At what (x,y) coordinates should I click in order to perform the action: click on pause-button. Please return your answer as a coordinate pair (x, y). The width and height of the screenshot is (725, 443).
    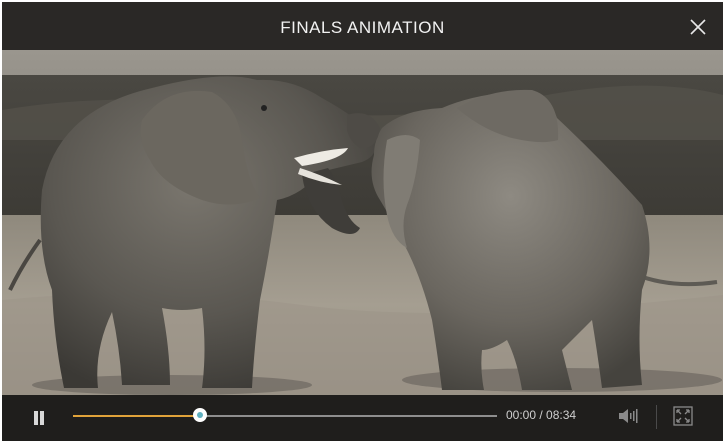
    Looking at the image, I should click on (39, 418).